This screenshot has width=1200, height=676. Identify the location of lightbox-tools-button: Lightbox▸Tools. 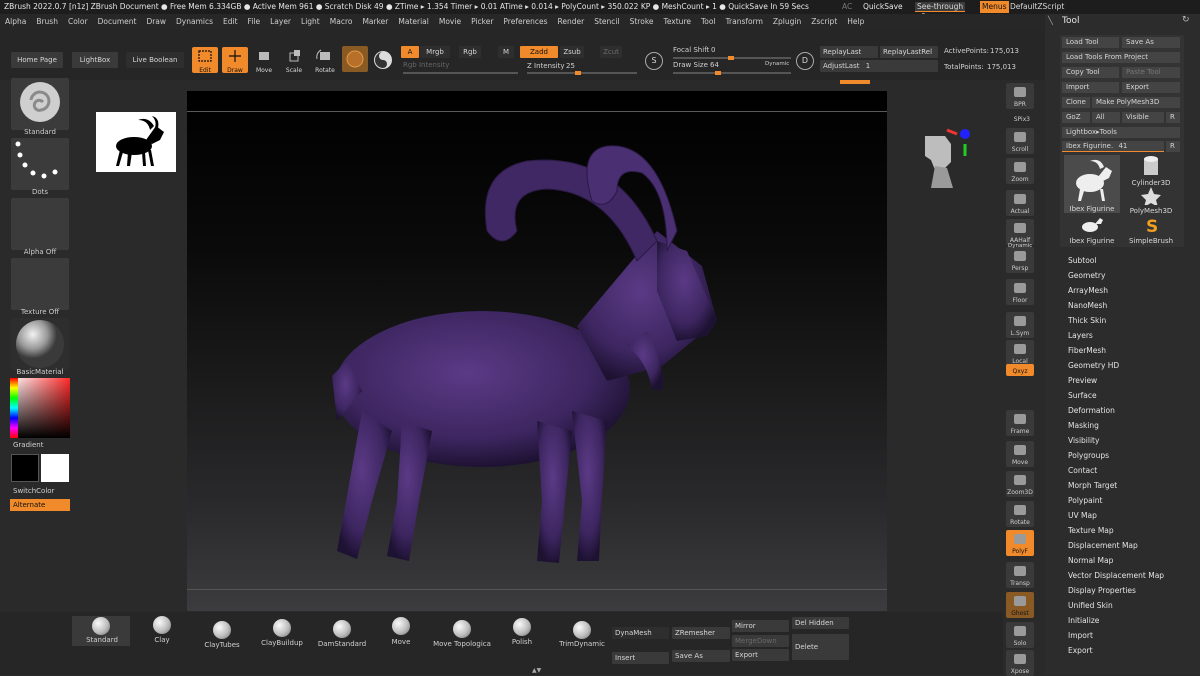
(1121, 132).